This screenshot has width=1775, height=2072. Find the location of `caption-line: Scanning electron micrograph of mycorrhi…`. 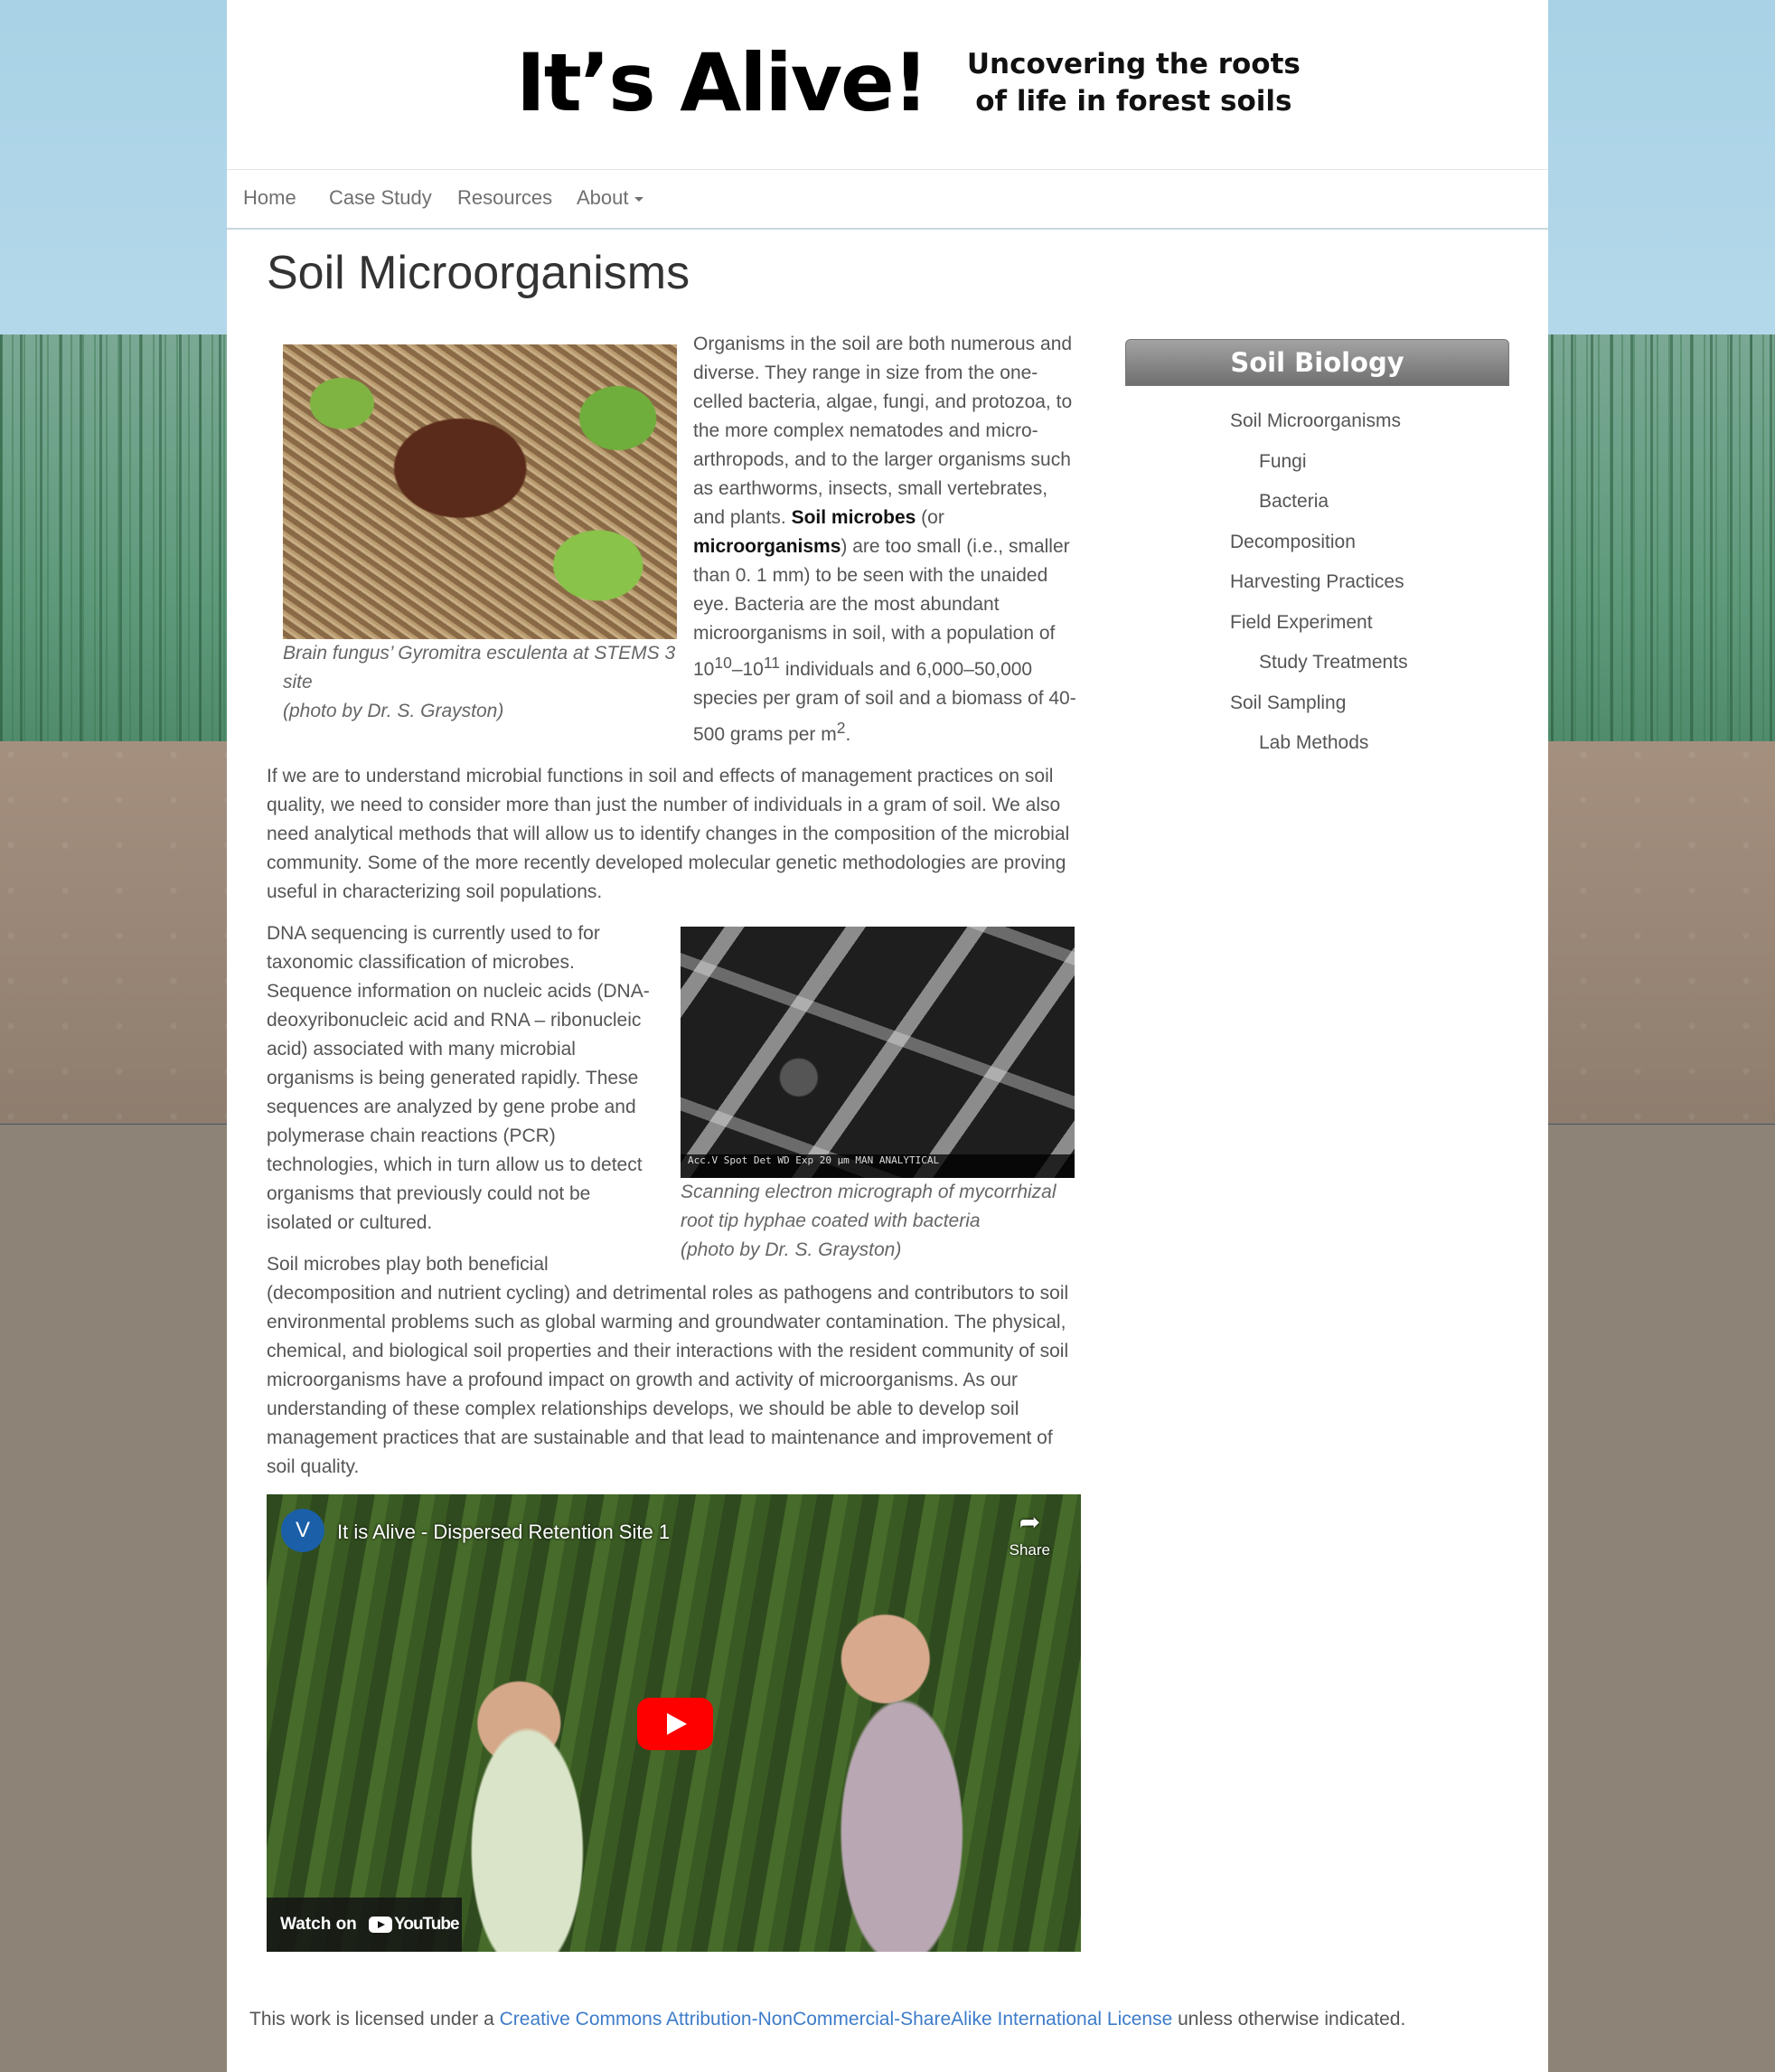

caption-line: Scanning electron micrograph of mycorrhi… is located at coordinates (869, 1206).